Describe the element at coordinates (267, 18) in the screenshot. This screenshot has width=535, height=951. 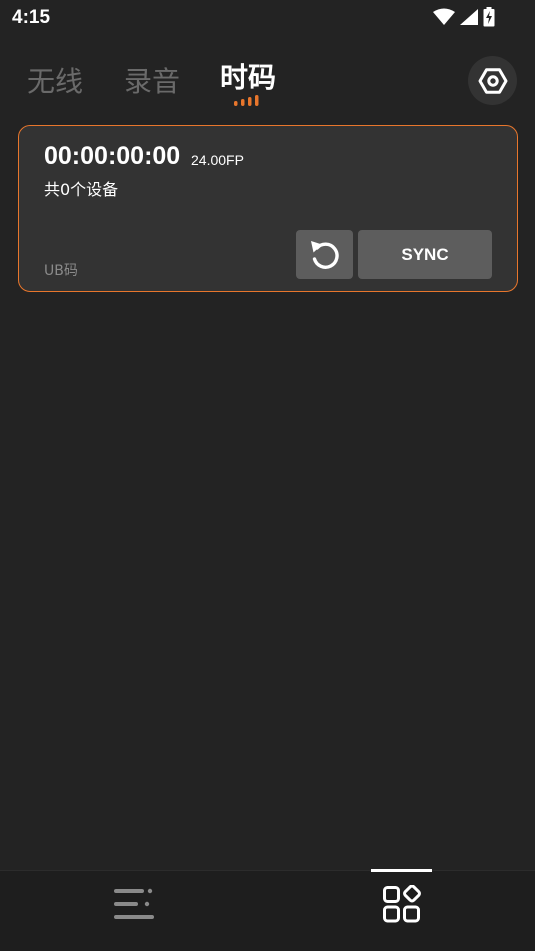
I see `status-bar: 4:15` at that location.